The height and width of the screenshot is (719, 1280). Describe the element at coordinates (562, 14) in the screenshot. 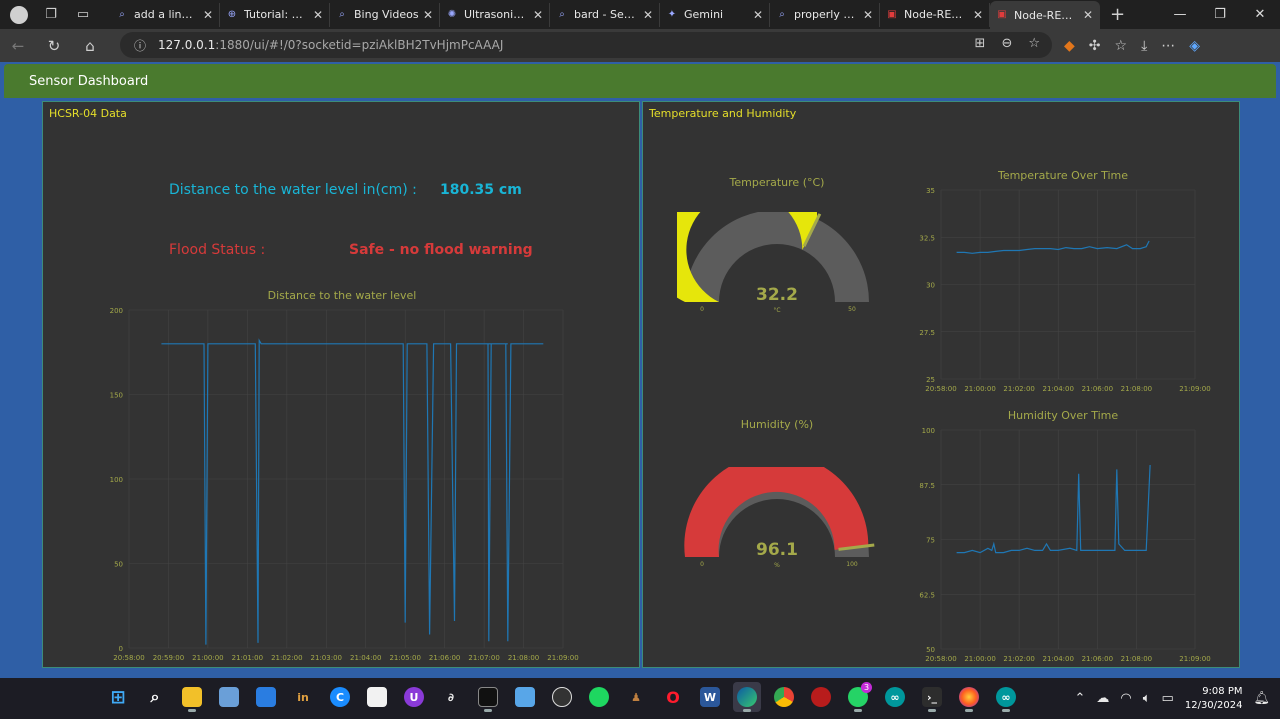

I see `search-icon: ⌕` at that location.